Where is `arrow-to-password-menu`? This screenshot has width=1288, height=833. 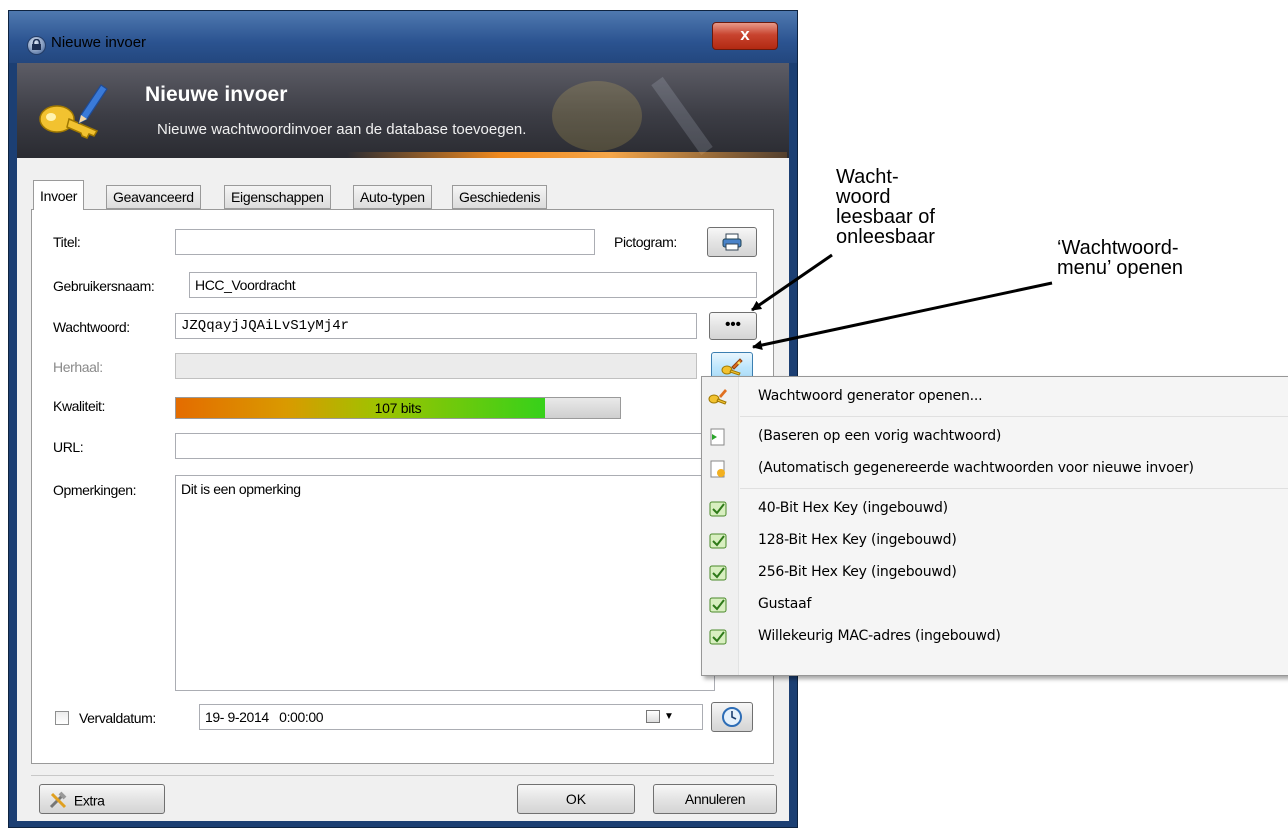
arrow-to-password-menu is located at coordinates (902, 316).